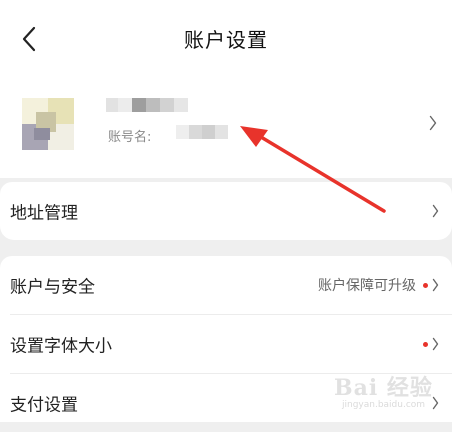 This screenshot has height=432, width=452. What do you see at coordinates (367, 286) in the screenshot?
I see `account-security-status: 账户保障可升级` at bounding box center [367, 286].